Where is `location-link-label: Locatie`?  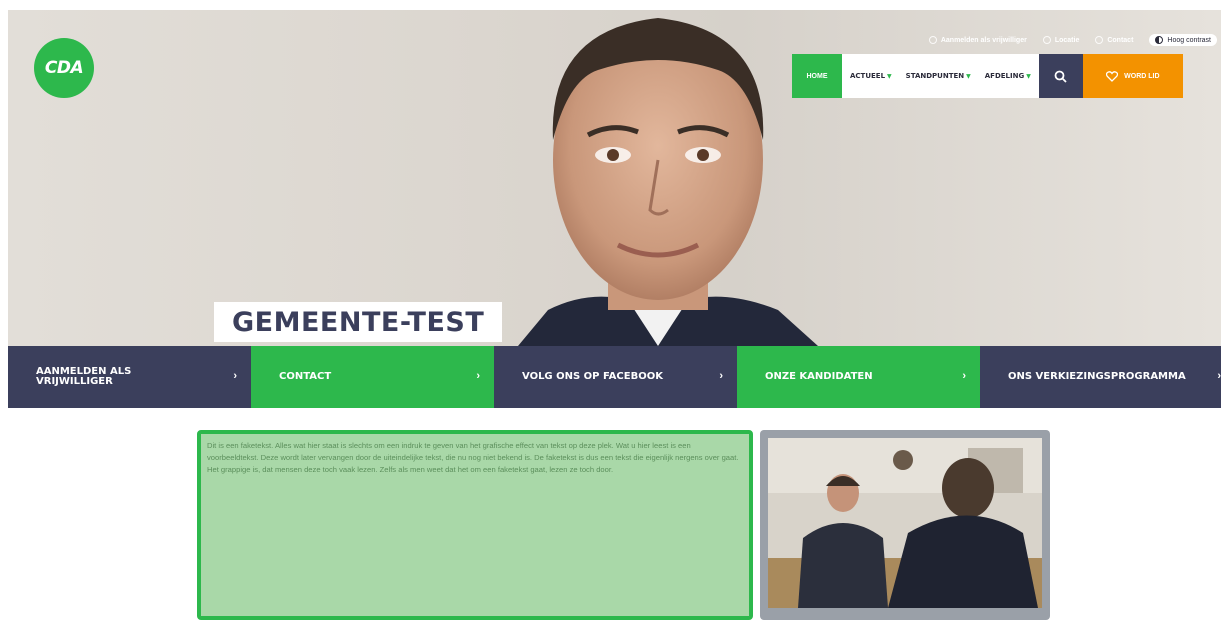
location-link-label: Locatie is located at coordinates (1067, 40).